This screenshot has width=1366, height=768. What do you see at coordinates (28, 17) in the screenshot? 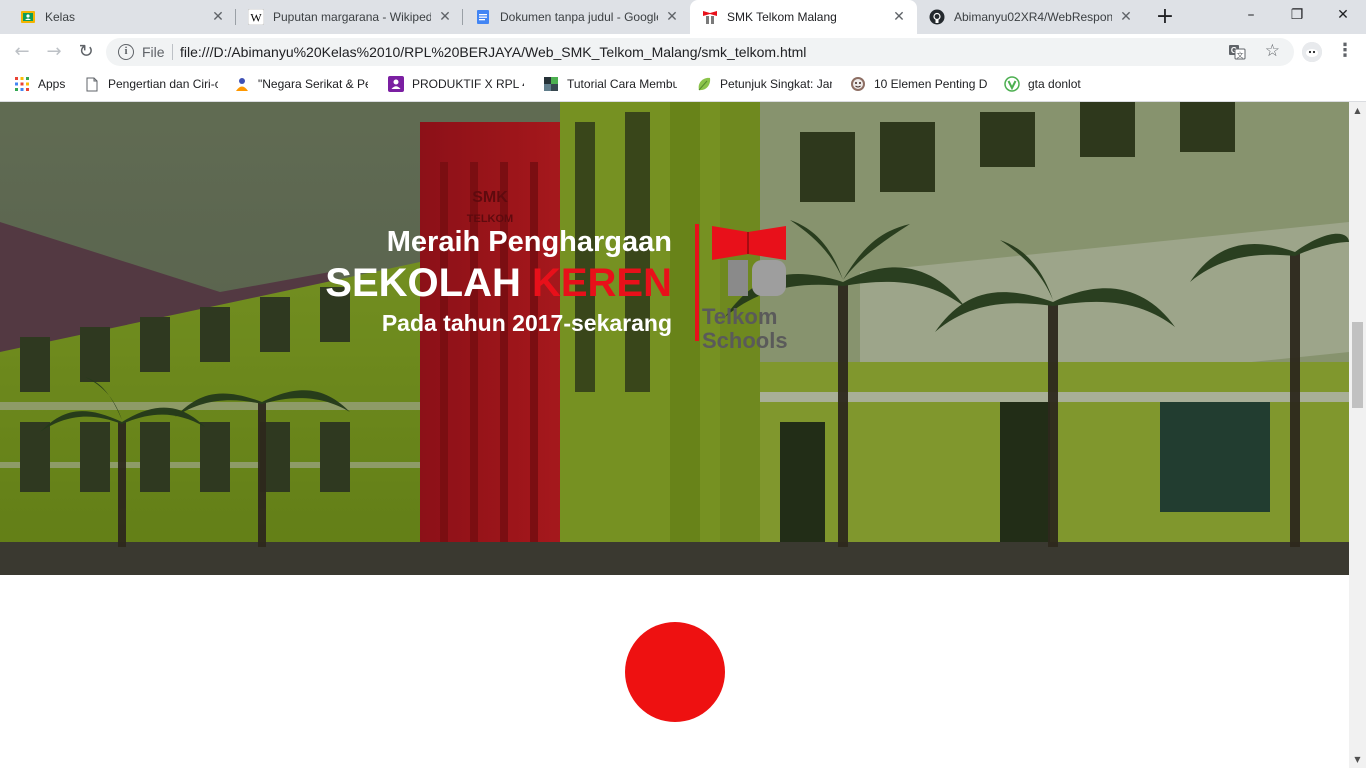
I see `google-classroom-icon` at bounding box center [28, 17].